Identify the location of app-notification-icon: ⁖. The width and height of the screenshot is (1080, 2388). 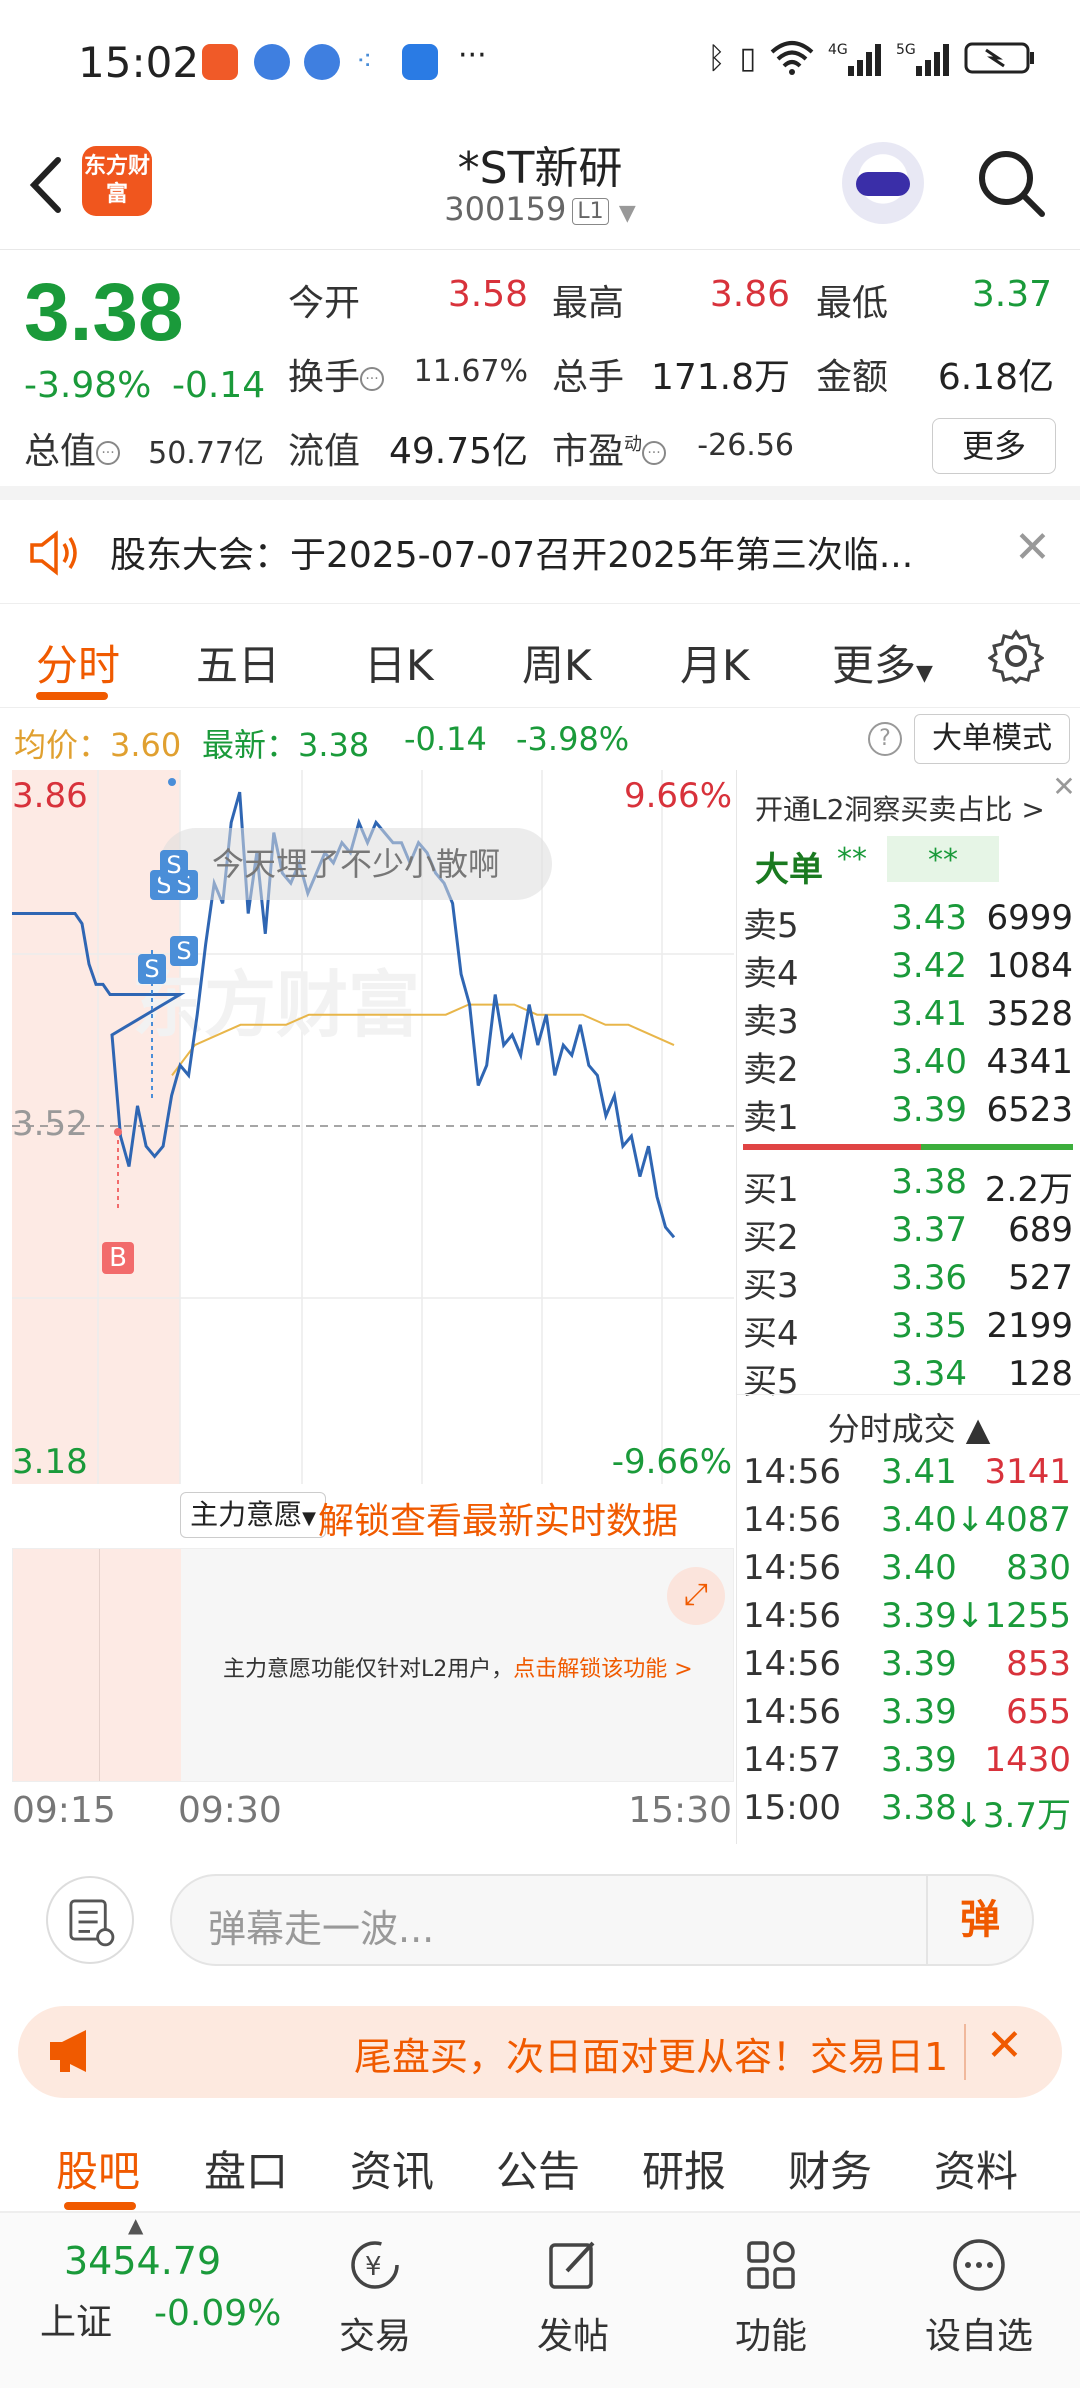
(364, 60).